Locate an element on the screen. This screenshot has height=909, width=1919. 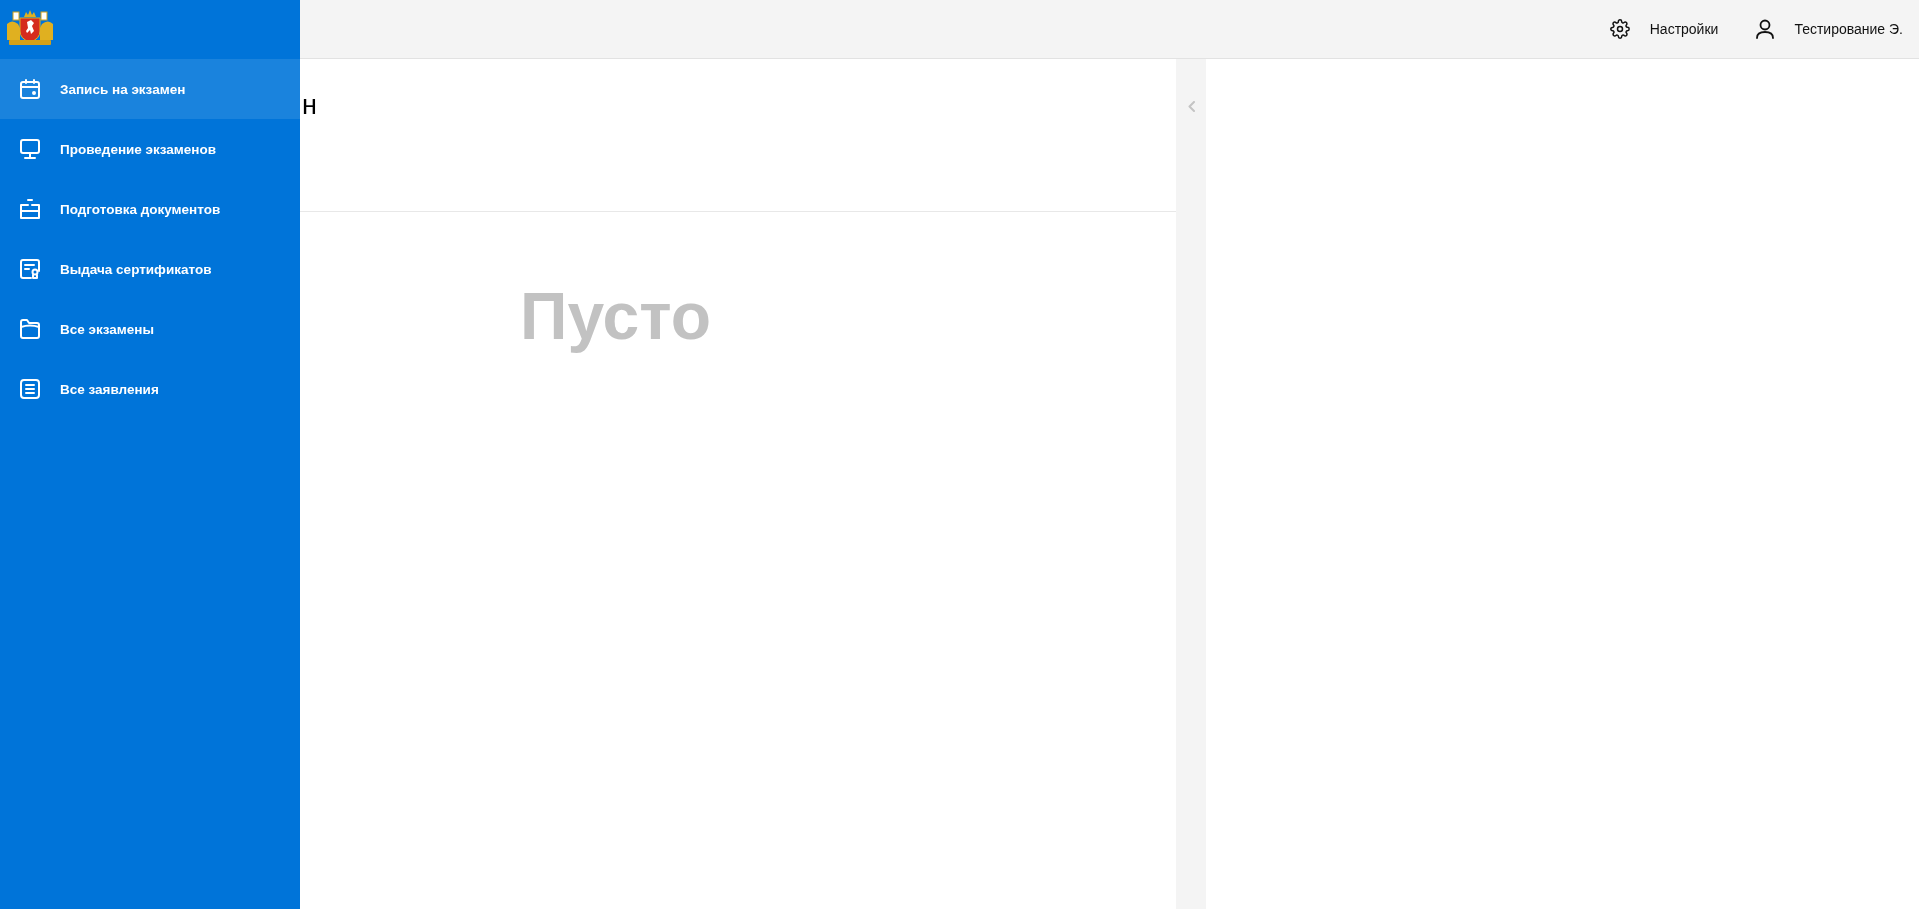
sidebar-item: Запись на экзамен is located at coordinates (150, 89).